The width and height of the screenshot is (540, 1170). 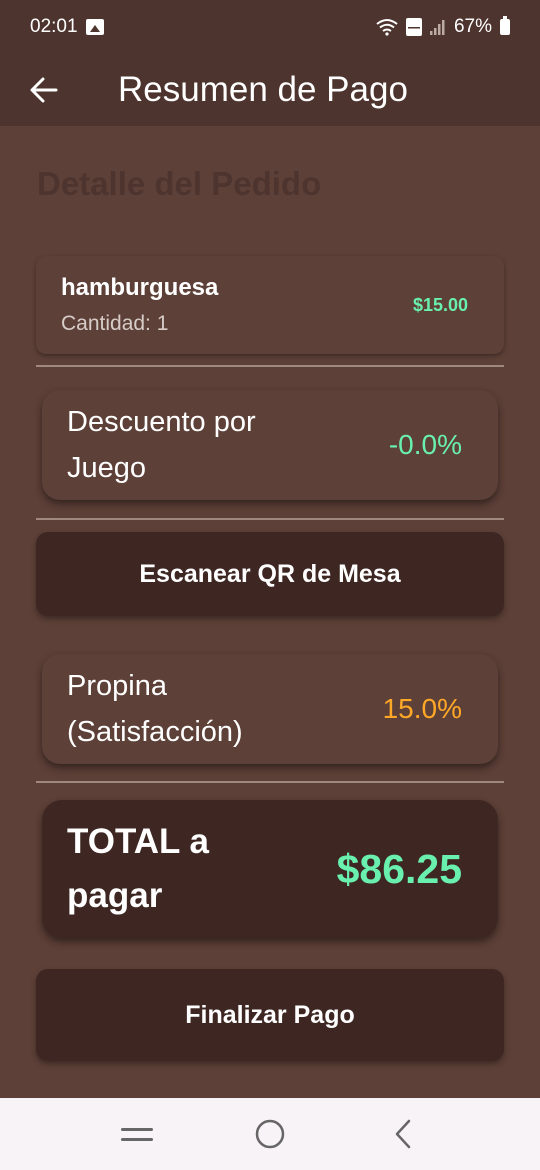 I want to click on scan-qr-button: Escanear QR de Mesa, so click(x=270, y=574).